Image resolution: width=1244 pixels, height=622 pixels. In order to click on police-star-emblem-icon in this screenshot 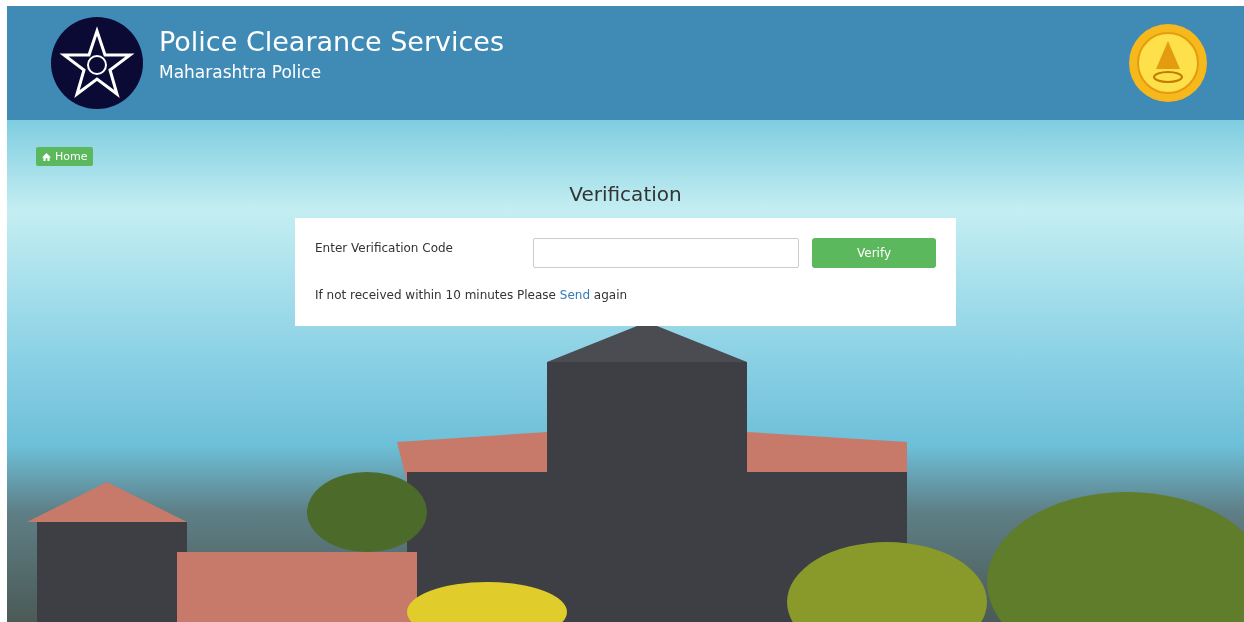, I will do `click(97, 63)`.